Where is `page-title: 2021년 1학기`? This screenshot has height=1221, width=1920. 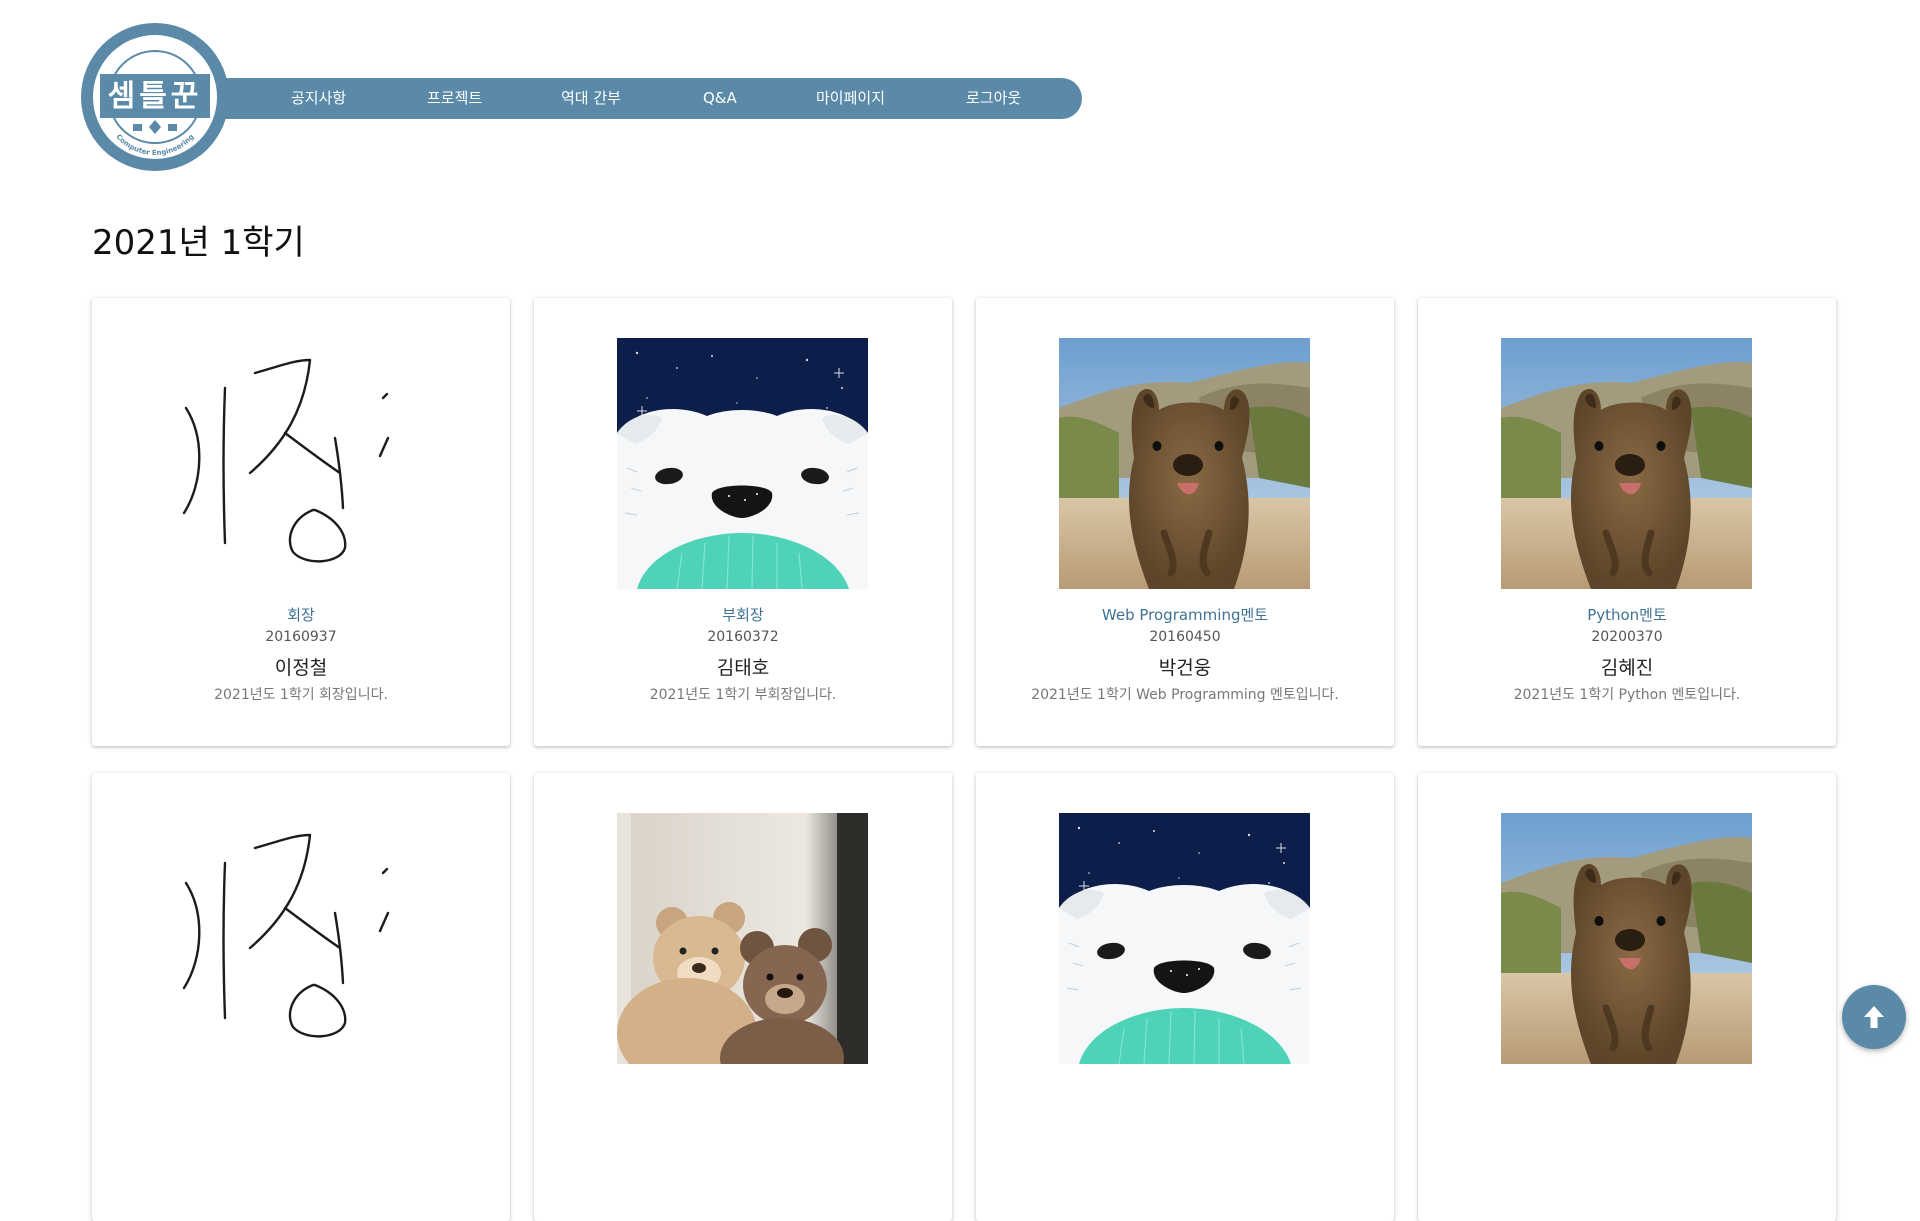
page-title: 2021년 1학기 is located at coordinates (198, 243).